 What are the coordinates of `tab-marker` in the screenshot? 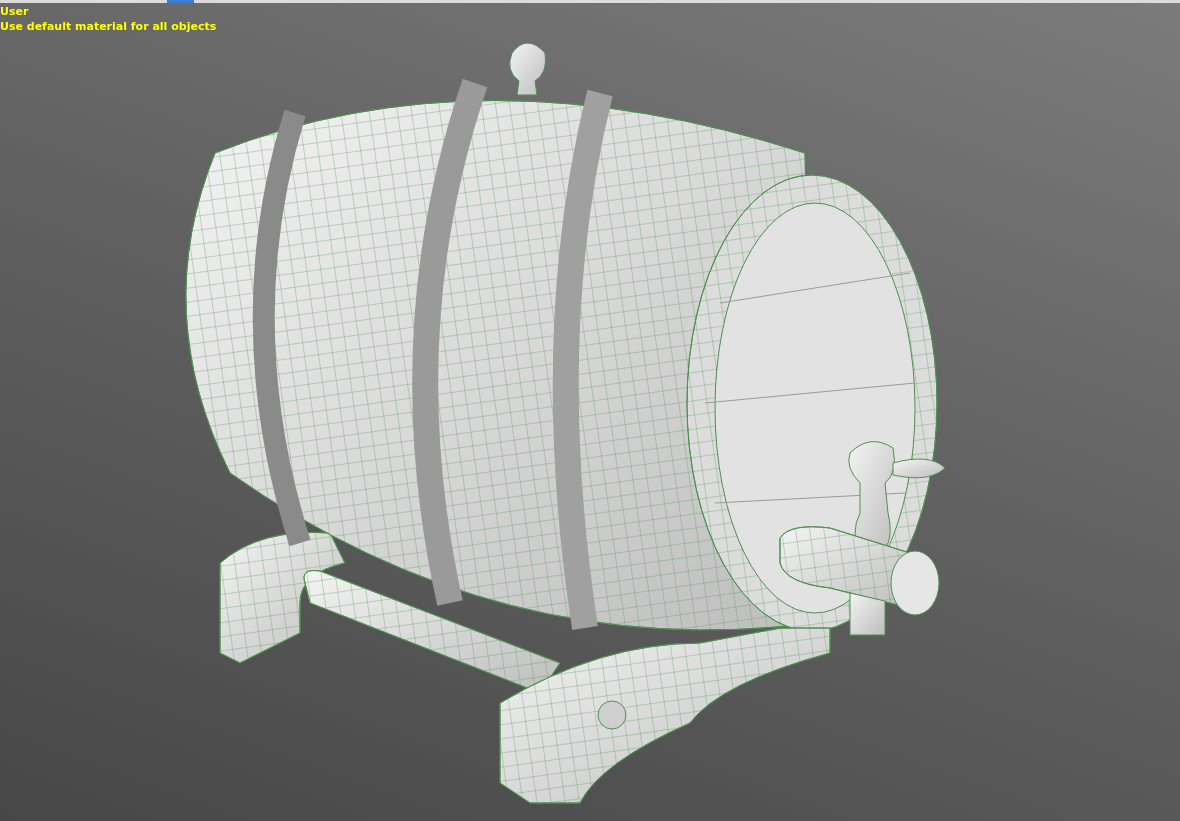 It's located at (180, 1).